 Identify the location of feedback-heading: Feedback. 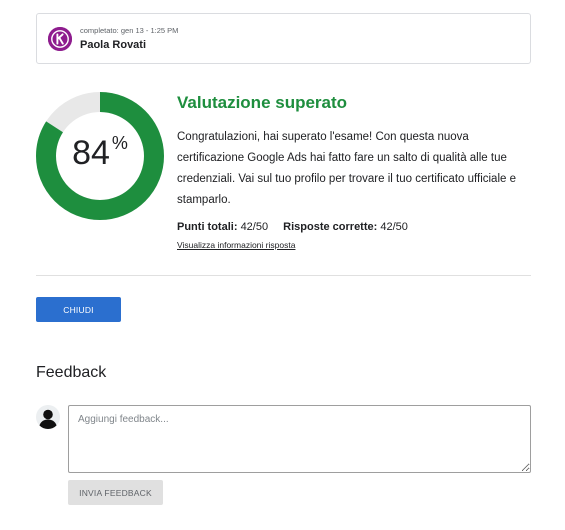
(71, 372).